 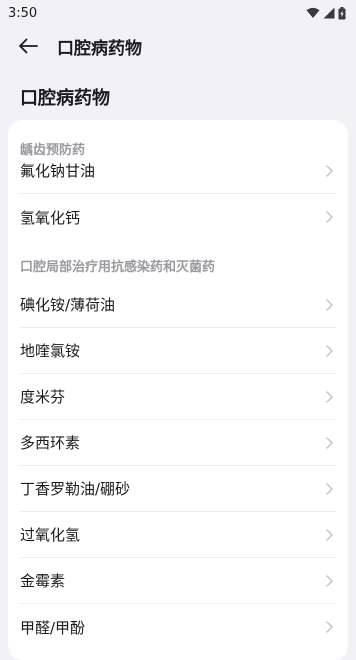 I want to click on list-item: 甲醛/甲酚, so click(x=178, y=627).